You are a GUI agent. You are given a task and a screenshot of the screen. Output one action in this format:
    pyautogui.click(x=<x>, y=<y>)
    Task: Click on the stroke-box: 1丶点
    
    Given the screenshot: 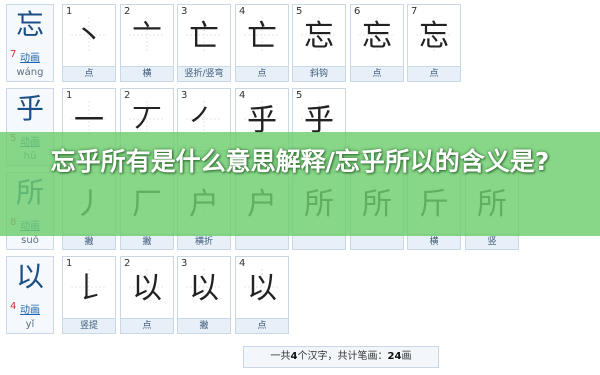 What is the action you would take?
    pyautogui.click(x=89, y=43)
    